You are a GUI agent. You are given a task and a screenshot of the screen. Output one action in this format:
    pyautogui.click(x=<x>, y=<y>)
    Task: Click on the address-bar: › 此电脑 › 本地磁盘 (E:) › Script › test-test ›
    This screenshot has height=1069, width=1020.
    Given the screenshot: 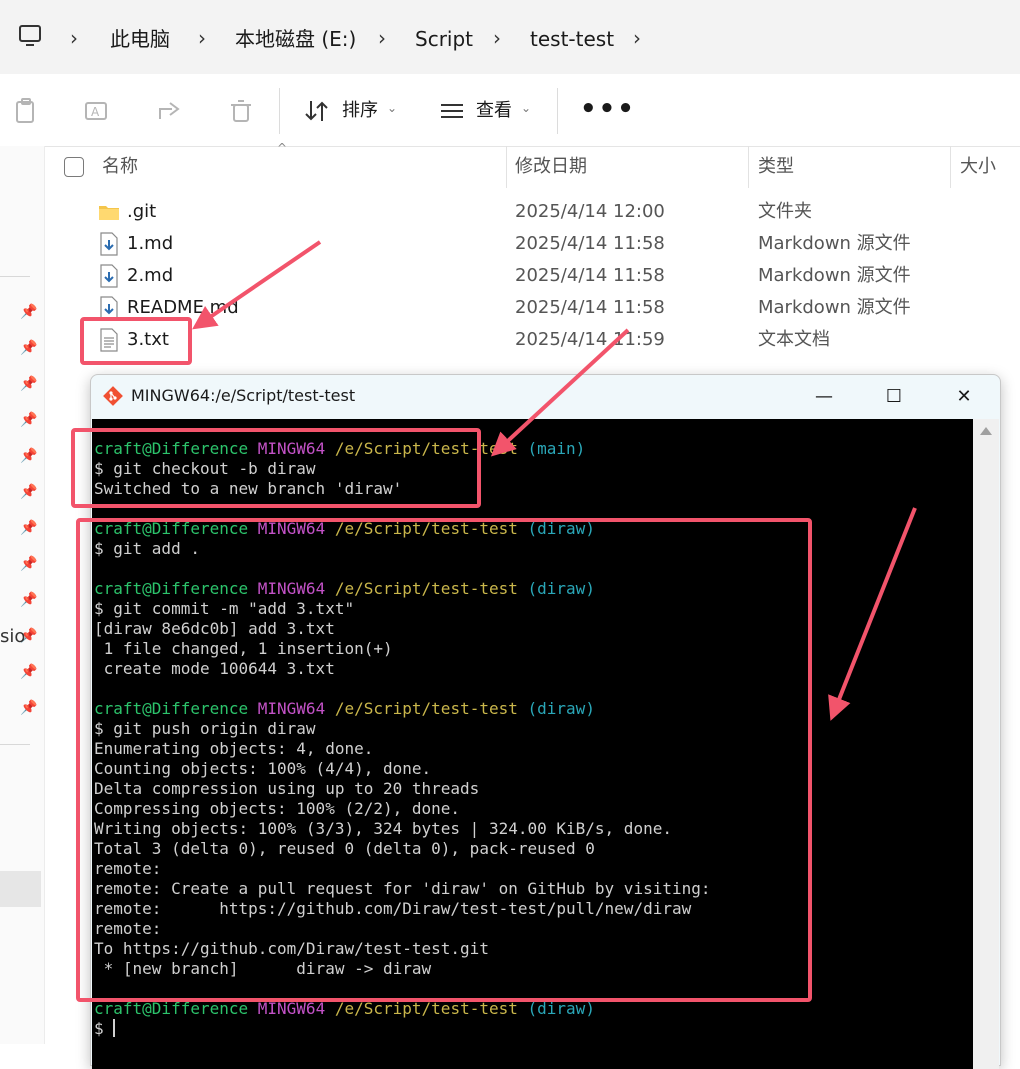 What is the action you would take?
    pyautogui.click(x=510, y=37)
    